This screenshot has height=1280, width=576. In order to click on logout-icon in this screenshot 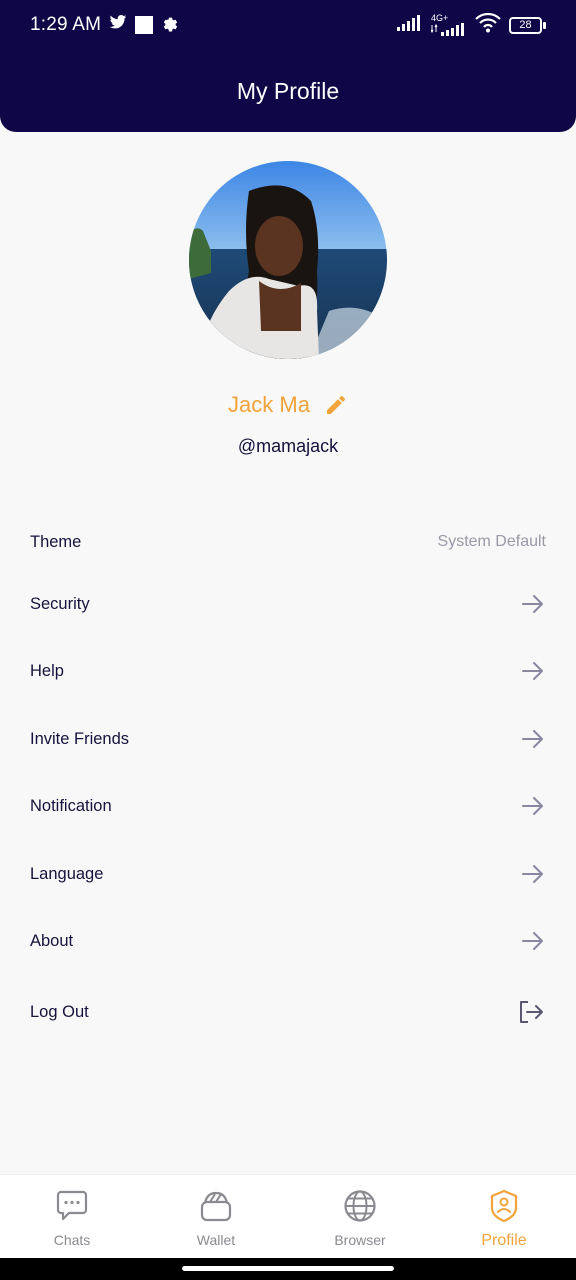, I will do `click(531, 1012)`.